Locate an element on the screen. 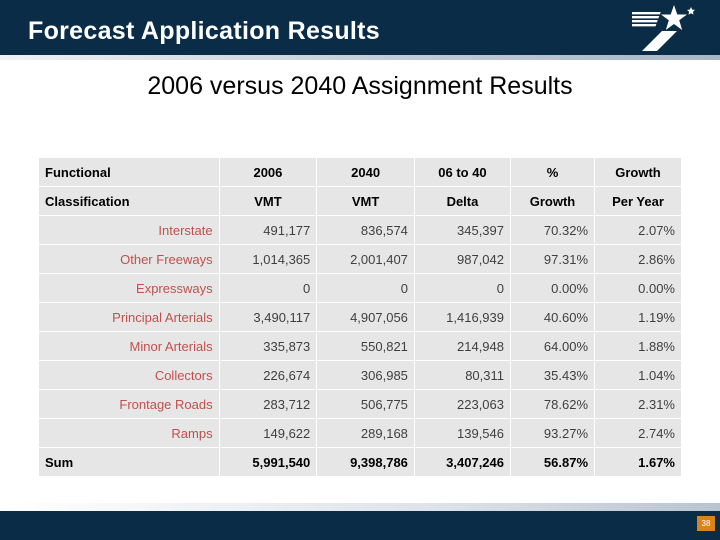 This screenshot has width=720, height=540. cell-vmt-2006: 283,712 is located at coordinates (268, 404).